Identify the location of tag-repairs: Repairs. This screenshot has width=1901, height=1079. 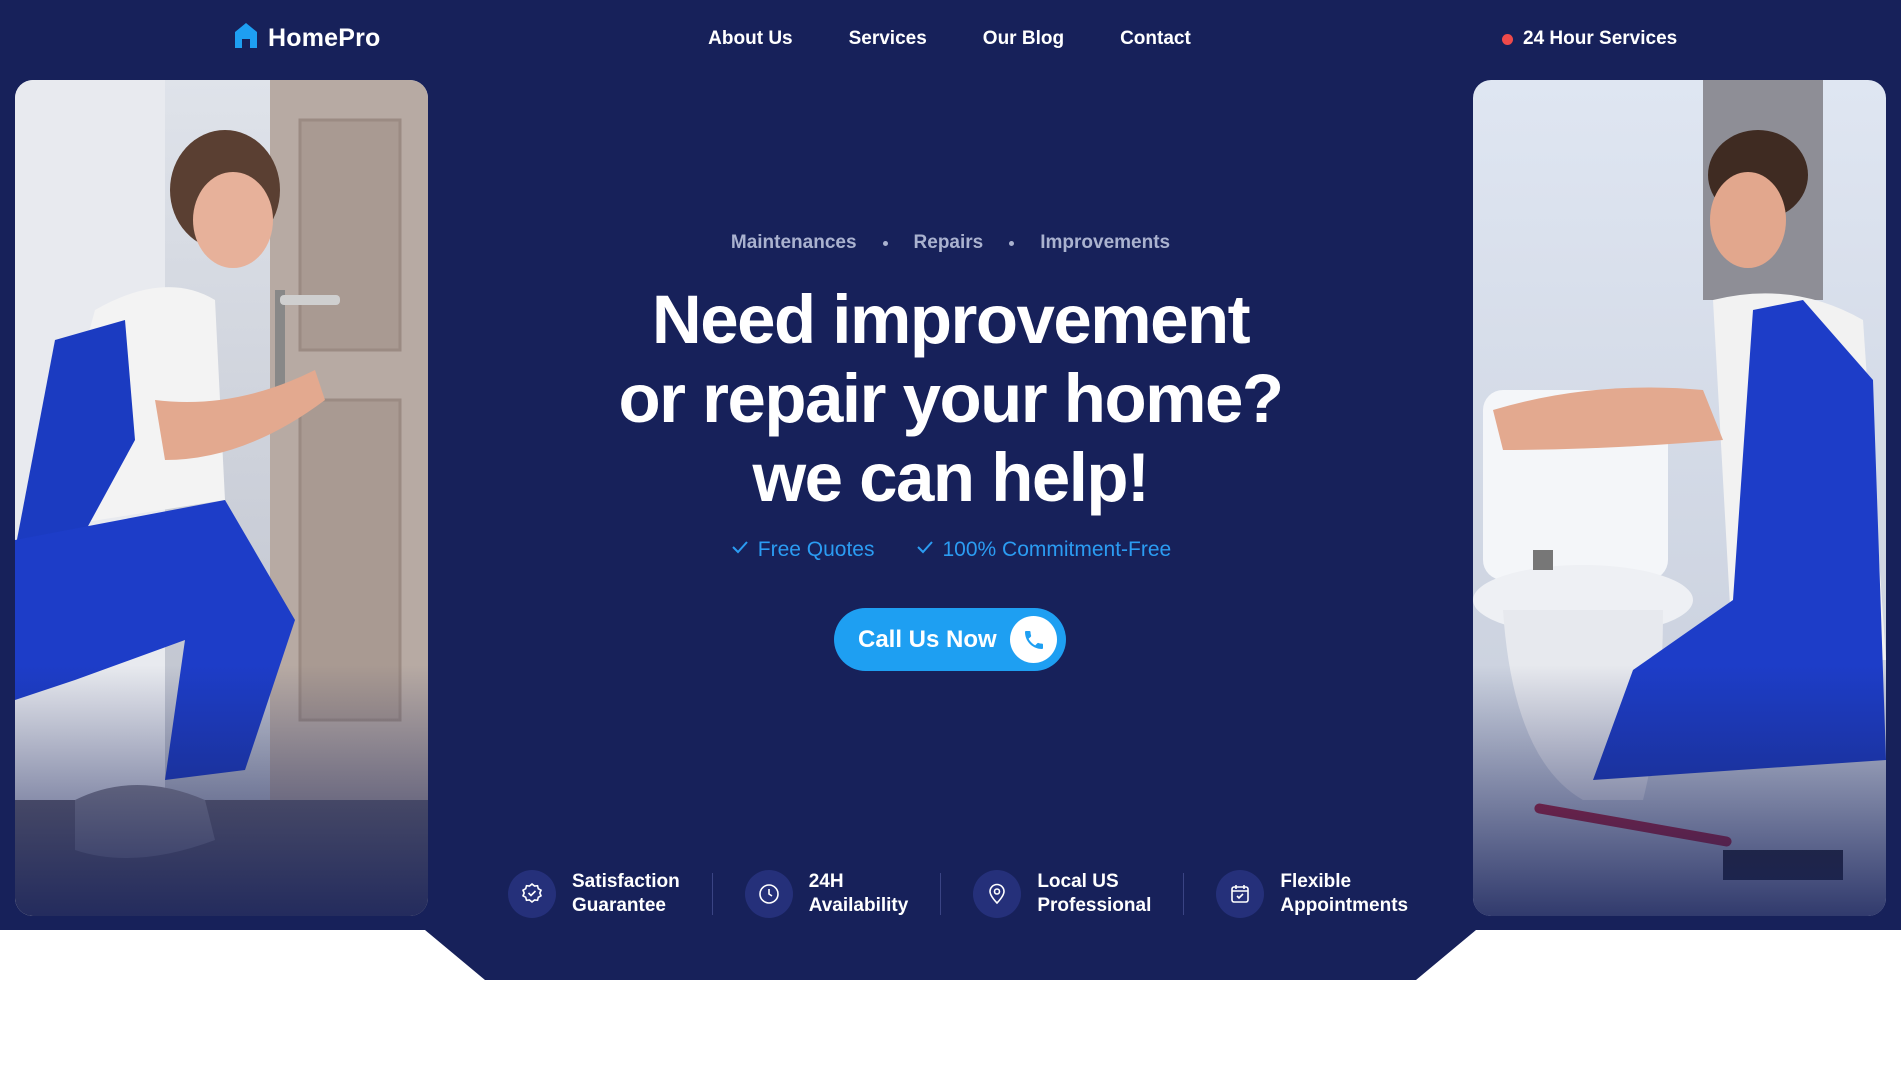
(948, 242).